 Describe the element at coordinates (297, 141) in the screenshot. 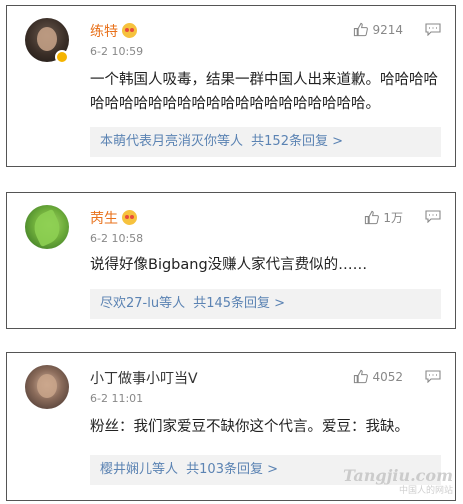

I see `reply-count: 共152条回复 >` at that location.